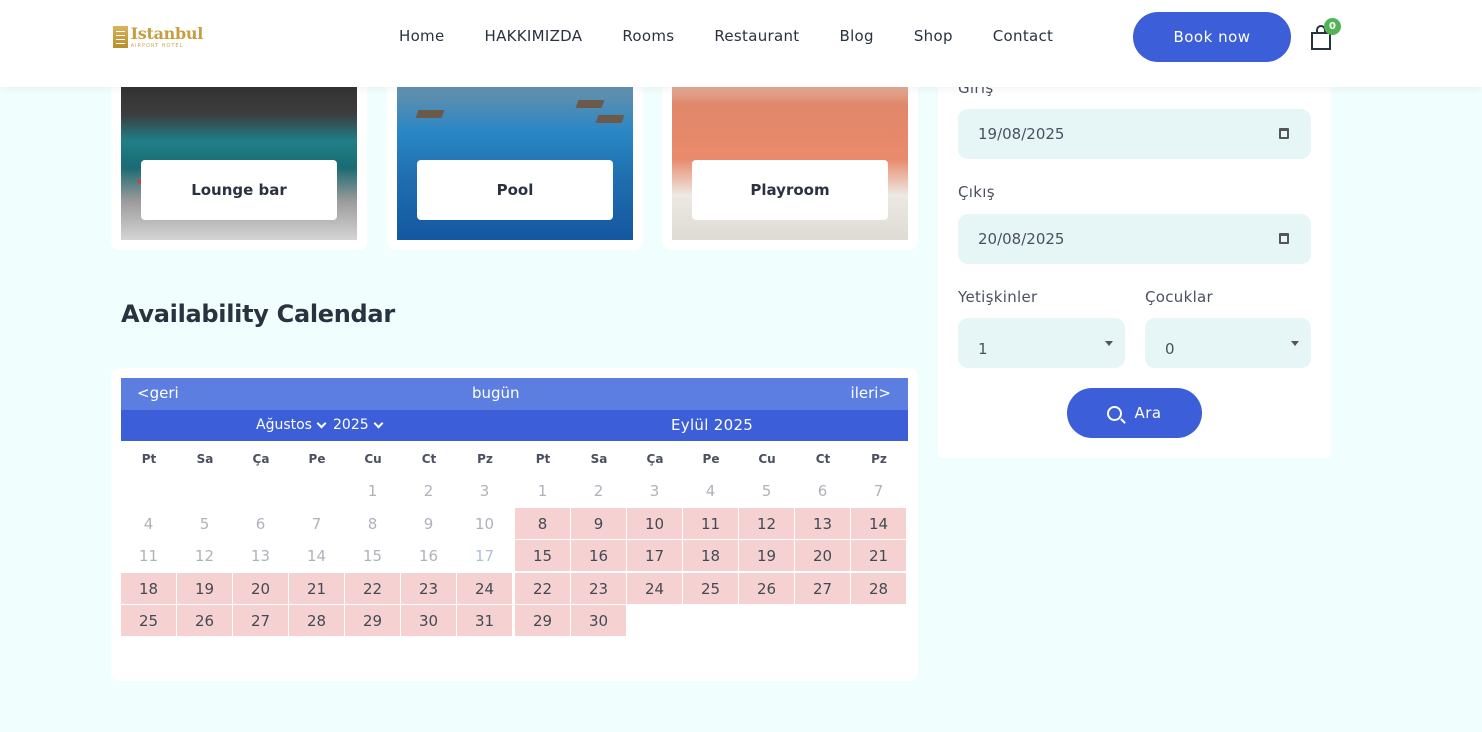 The width and height of the screenshot is (1482, 732). I want to click on children-select: 0, so click(1228, 343).